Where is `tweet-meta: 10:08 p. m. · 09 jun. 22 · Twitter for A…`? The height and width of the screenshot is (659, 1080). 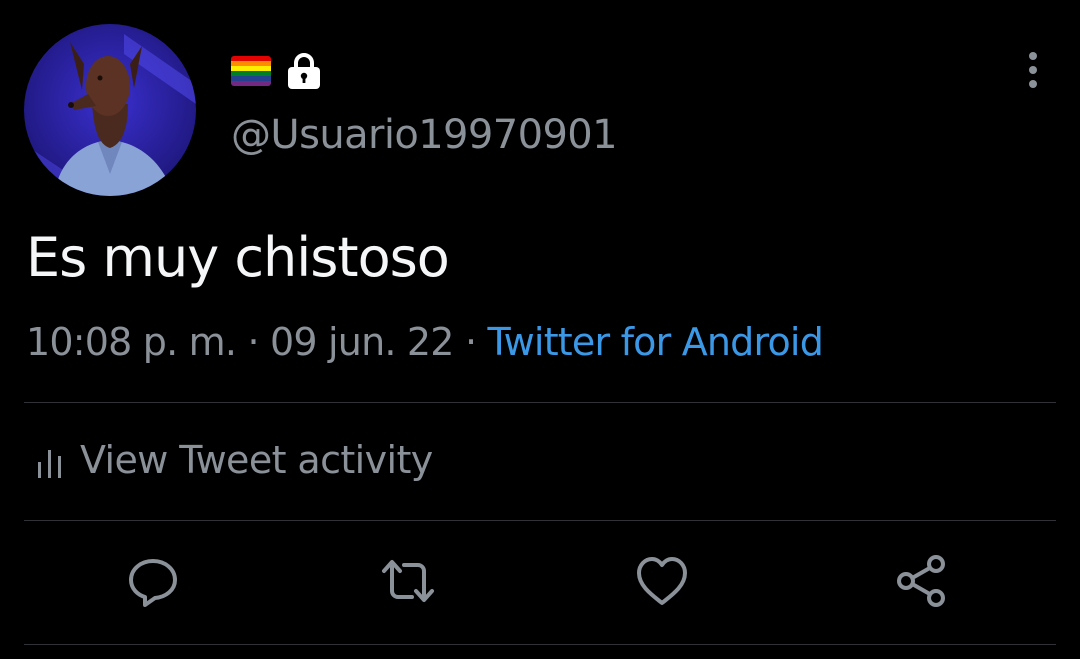
tweet-meta: 10:08 p. m. · 09 jun. 22 · Twitter for A… is located at coordinates (425, 342).